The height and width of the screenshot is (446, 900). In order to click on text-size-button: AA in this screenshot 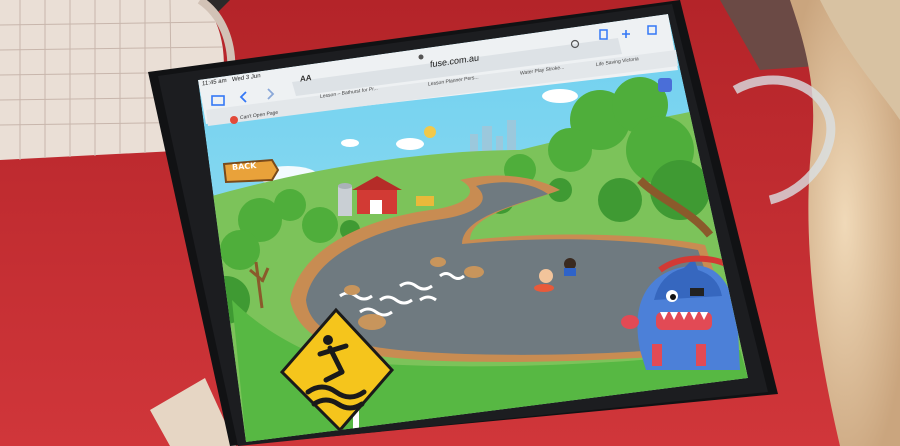, I will do `click(306, 78)`.